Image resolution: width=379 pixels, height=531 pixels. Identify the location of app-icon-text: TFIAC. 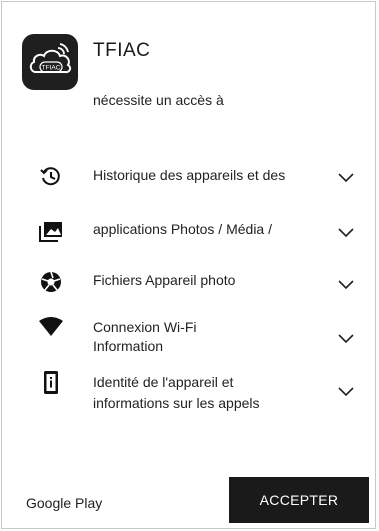
(51, 68).